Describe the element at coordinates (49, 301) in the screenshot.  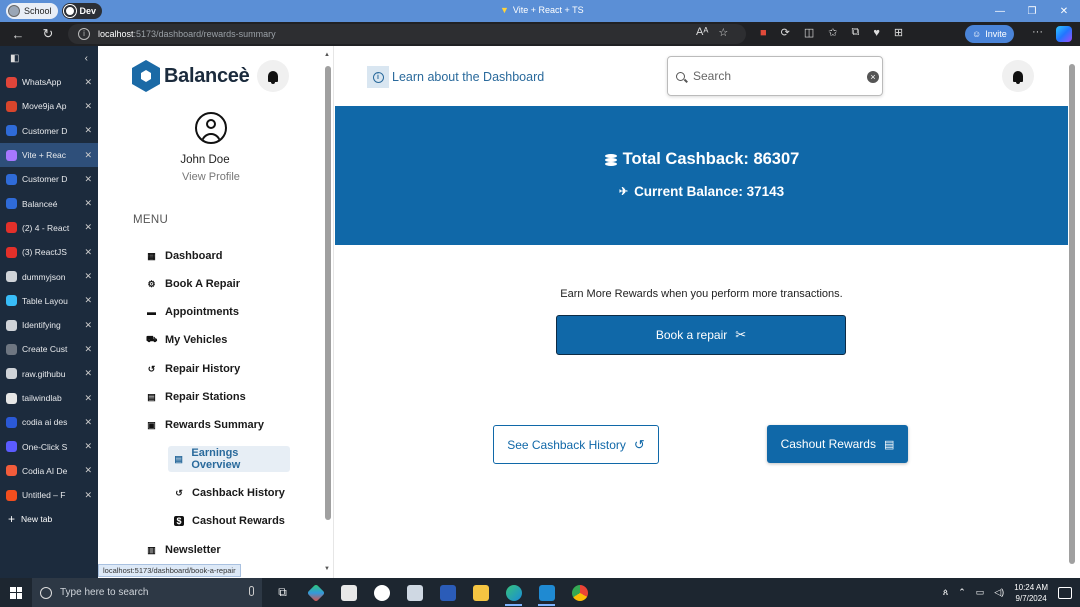
I see `vertical-tab: Table Layou ✕` at that location.